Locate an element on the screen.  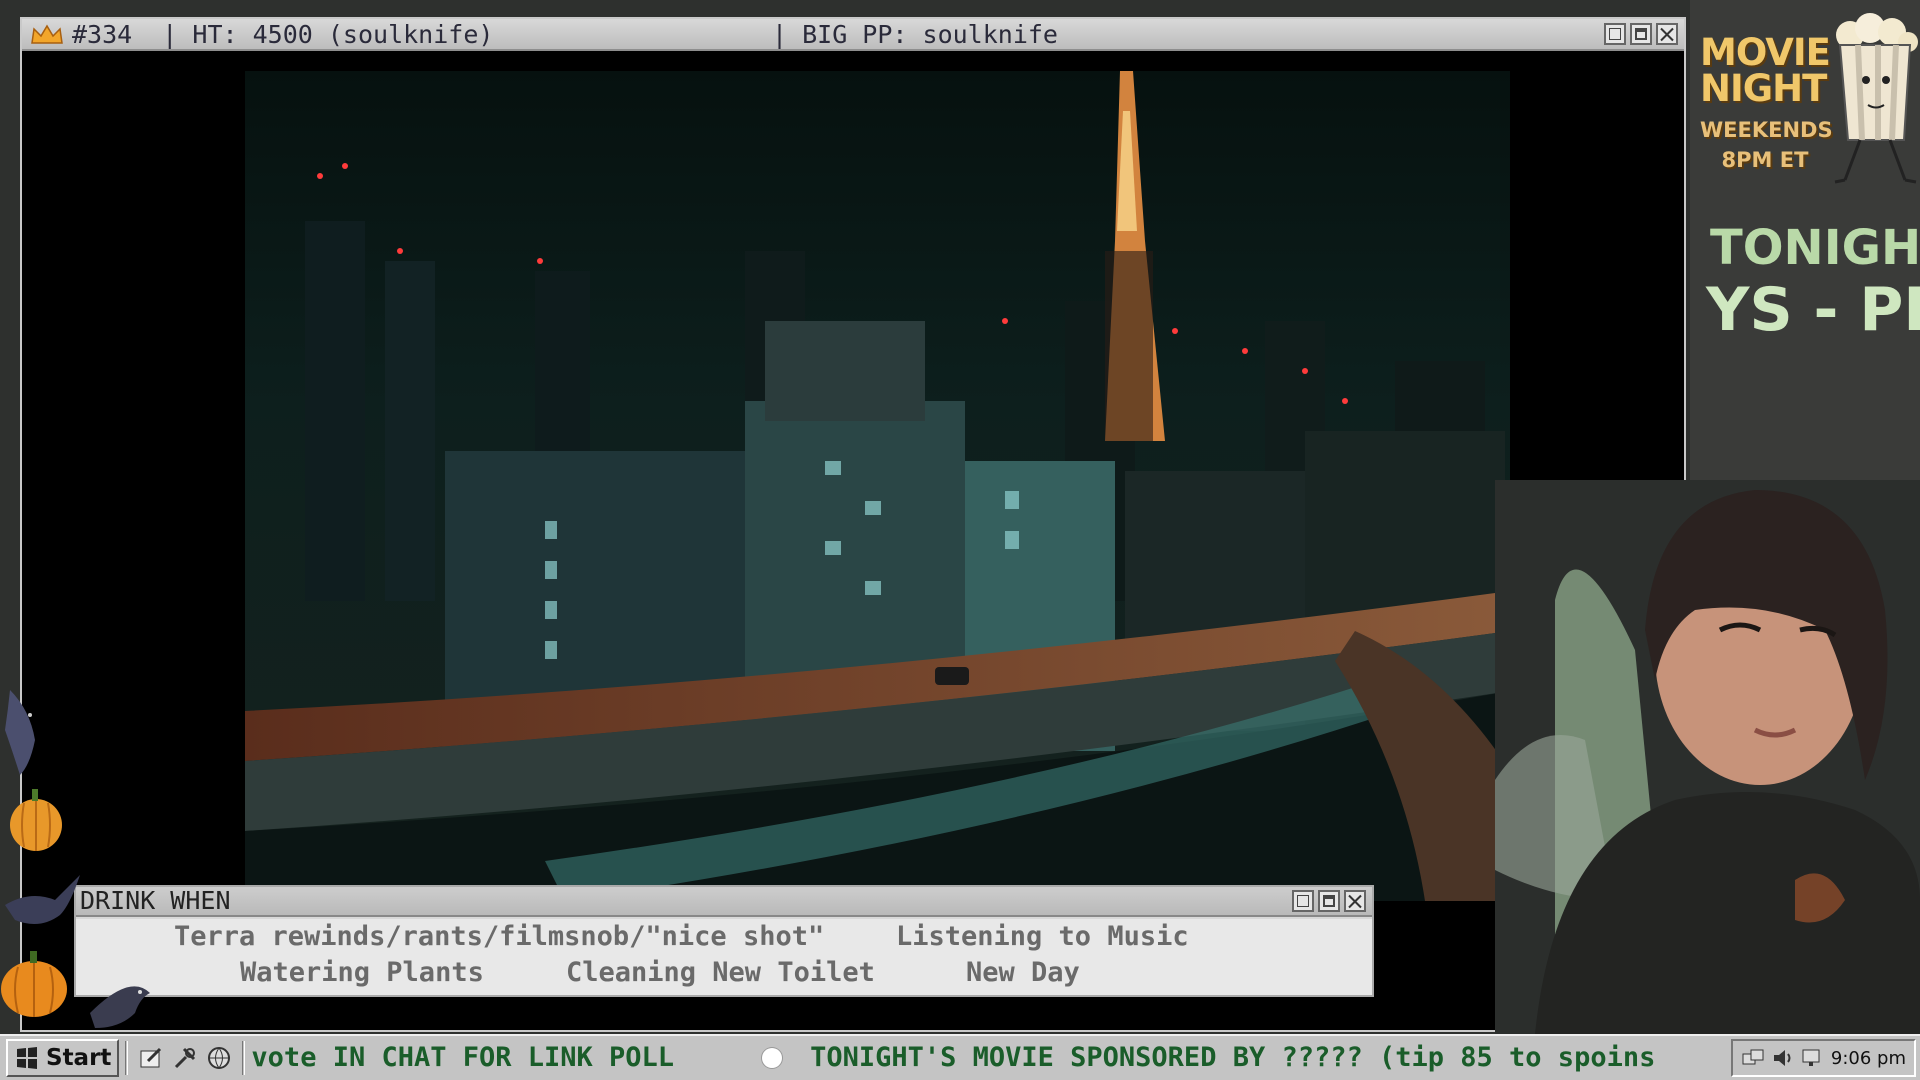
tonight-label: TONIGHT: is located at coordinates (1815, 248).